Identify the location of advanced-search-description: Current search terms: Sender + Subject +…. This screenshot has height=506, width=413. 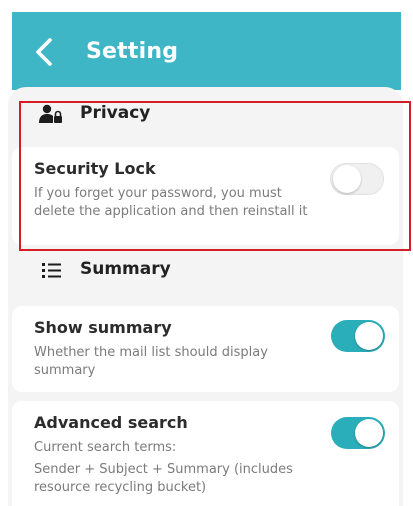
(174, 468).